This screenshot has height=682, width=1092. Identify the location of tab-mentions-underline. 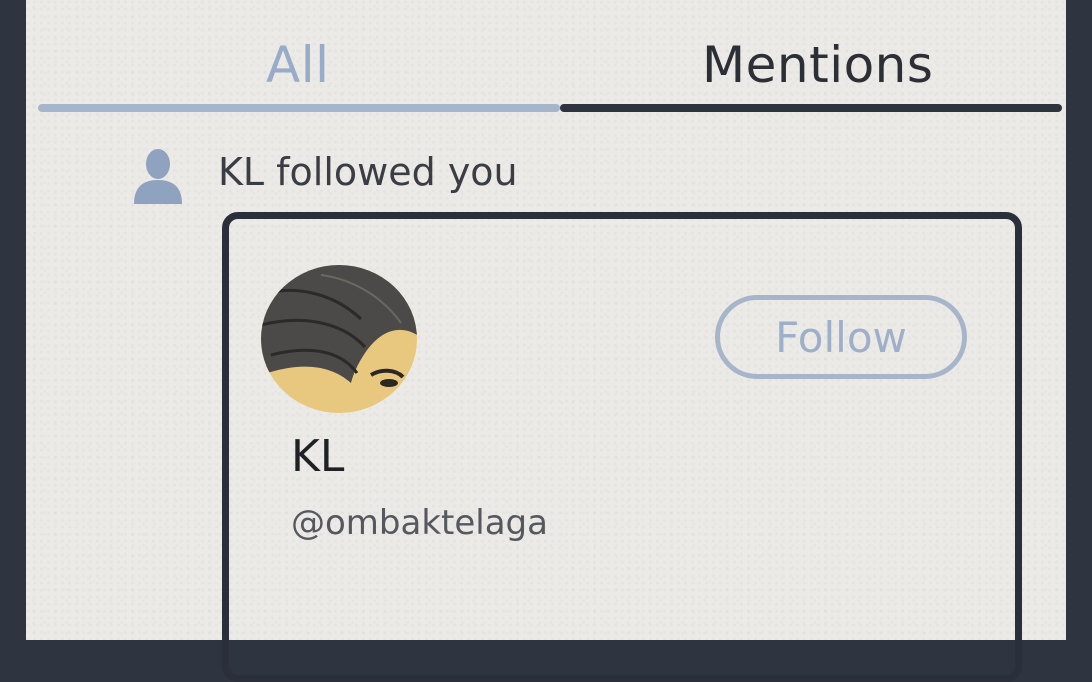
(811, 108).